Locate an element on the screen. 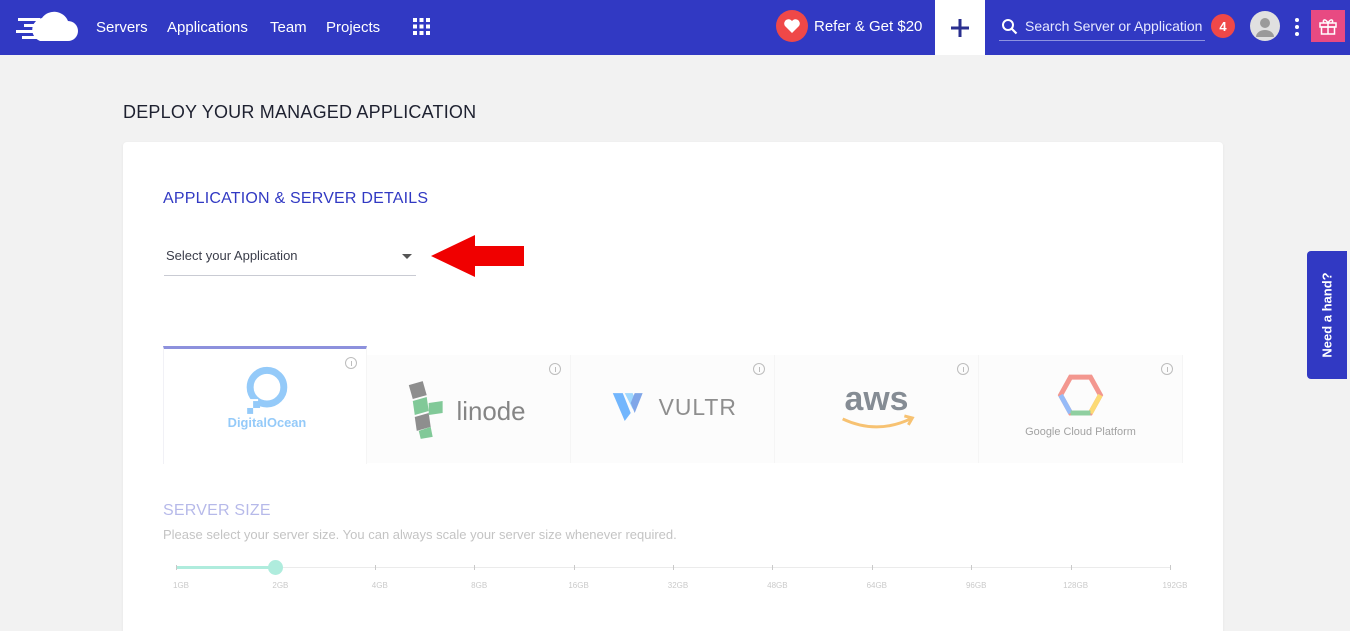 The image size is (1350, 631). aws-logo: aws is located at coordinates (878, 404).